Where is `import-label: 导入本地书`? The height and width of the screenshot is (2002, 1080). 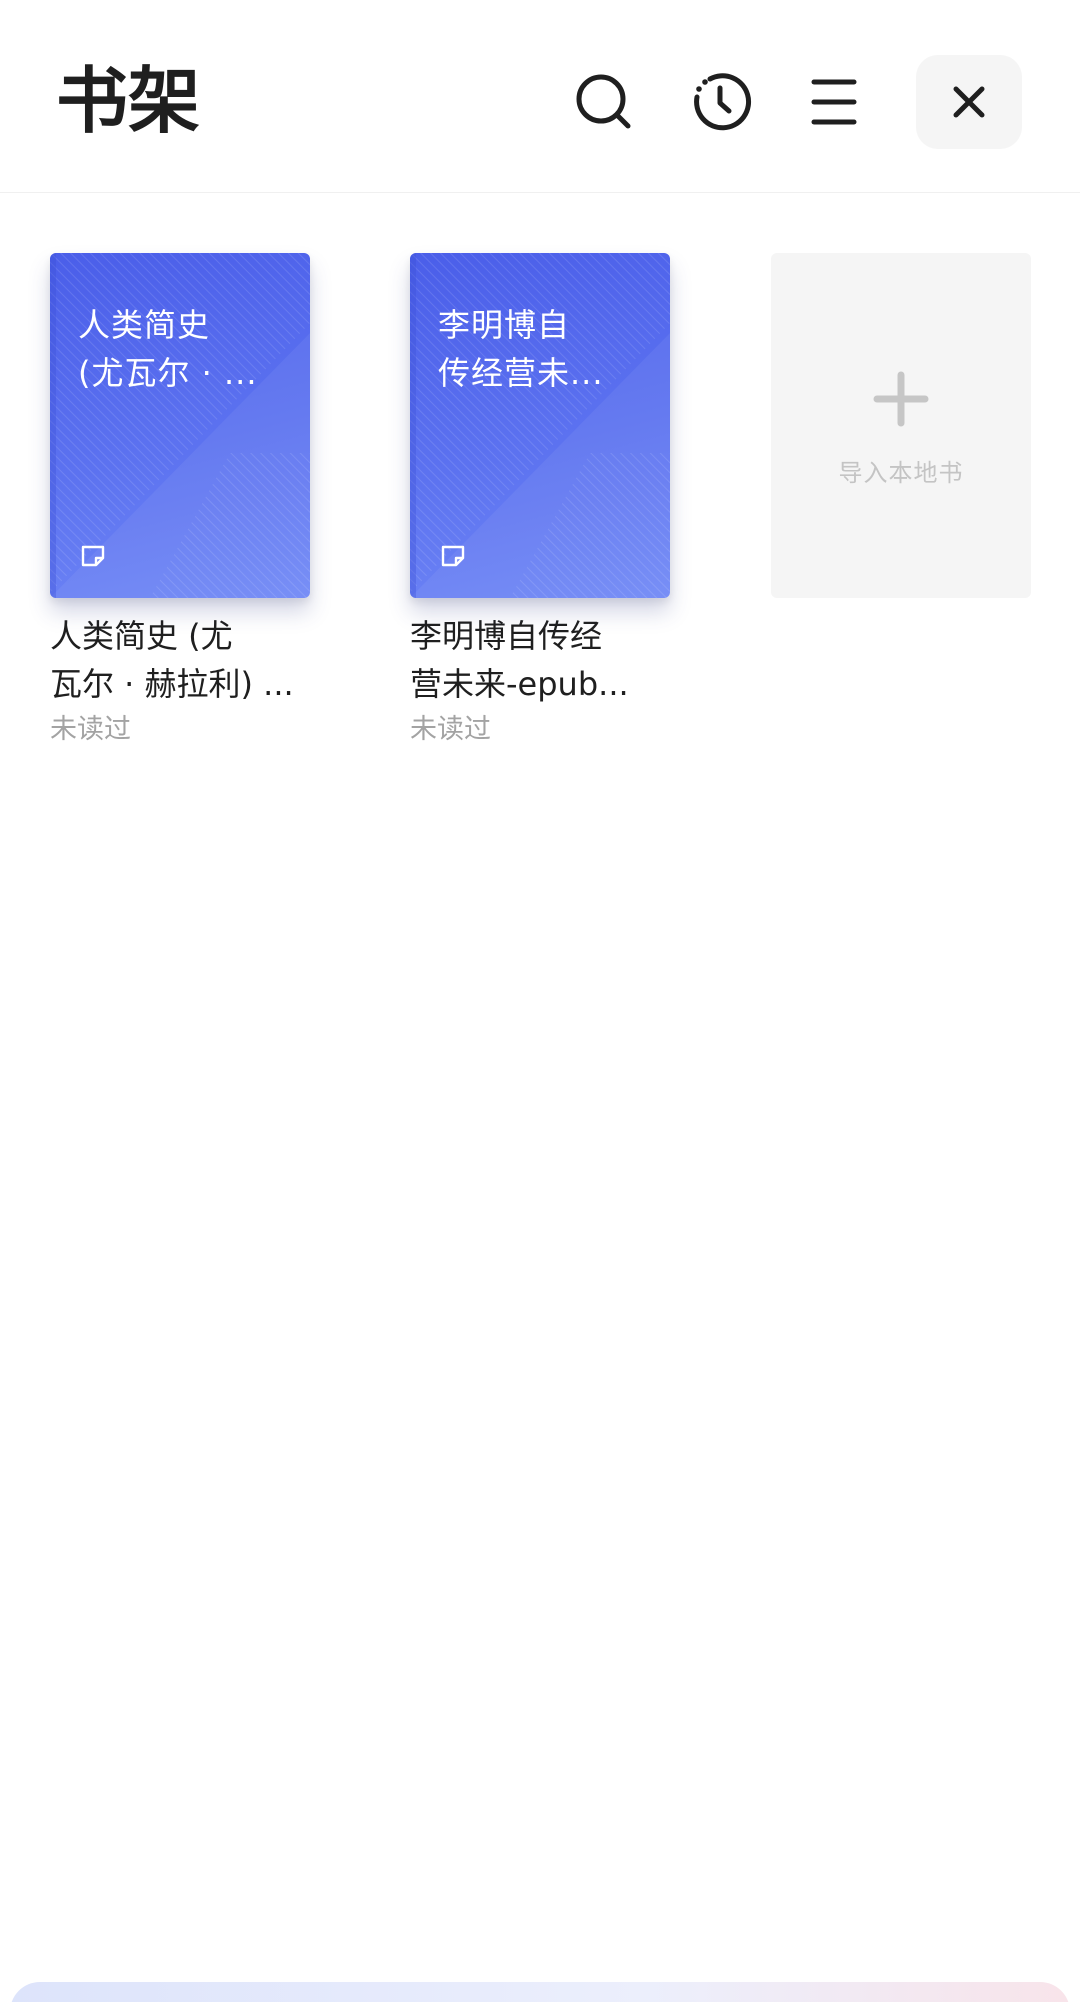
import-label: 导入本地书 is located at coordinates (901, 473).